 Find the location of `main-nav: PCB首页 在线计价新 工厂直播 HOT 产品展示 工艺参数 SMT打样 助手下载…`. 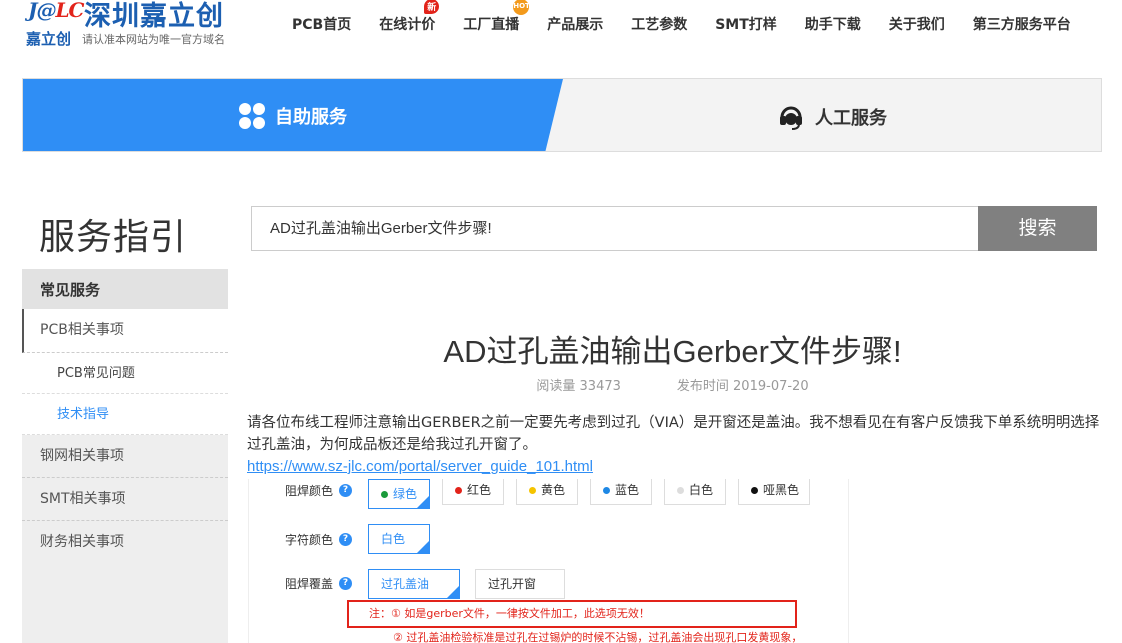

main-nav: PCB首页 在线计价新 工厂直播 HOT 产品展示 工艺参数 SMT打样 助手下载… is located at coordinates (681, 17).